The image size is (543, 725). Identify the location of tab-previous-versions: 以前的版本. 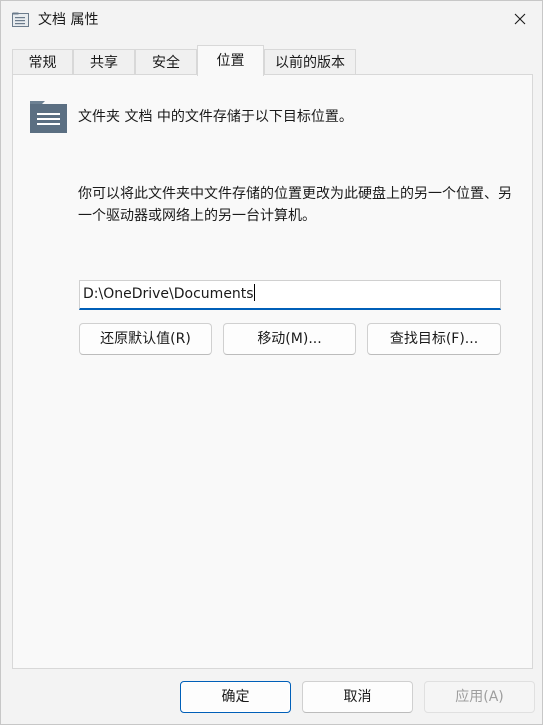
(310, 62).